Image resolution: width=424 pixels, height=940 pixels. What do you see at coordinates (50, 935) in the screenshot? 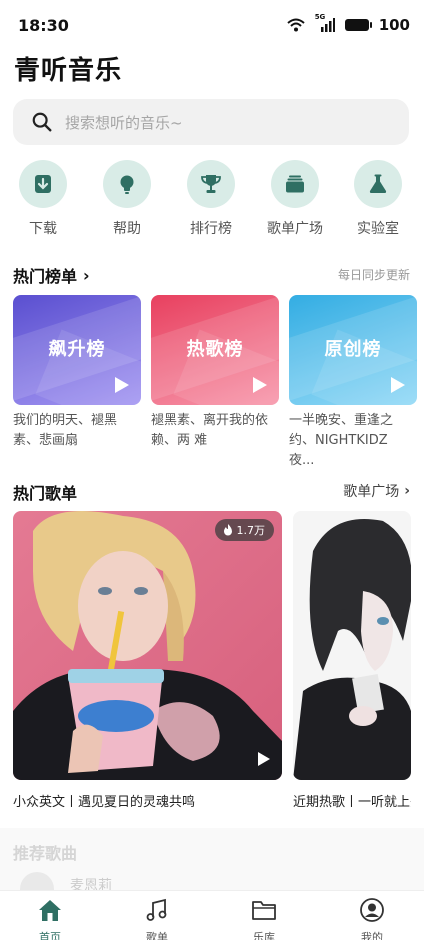
I see `nav-label: 首页` at bounding box center [50, 935].